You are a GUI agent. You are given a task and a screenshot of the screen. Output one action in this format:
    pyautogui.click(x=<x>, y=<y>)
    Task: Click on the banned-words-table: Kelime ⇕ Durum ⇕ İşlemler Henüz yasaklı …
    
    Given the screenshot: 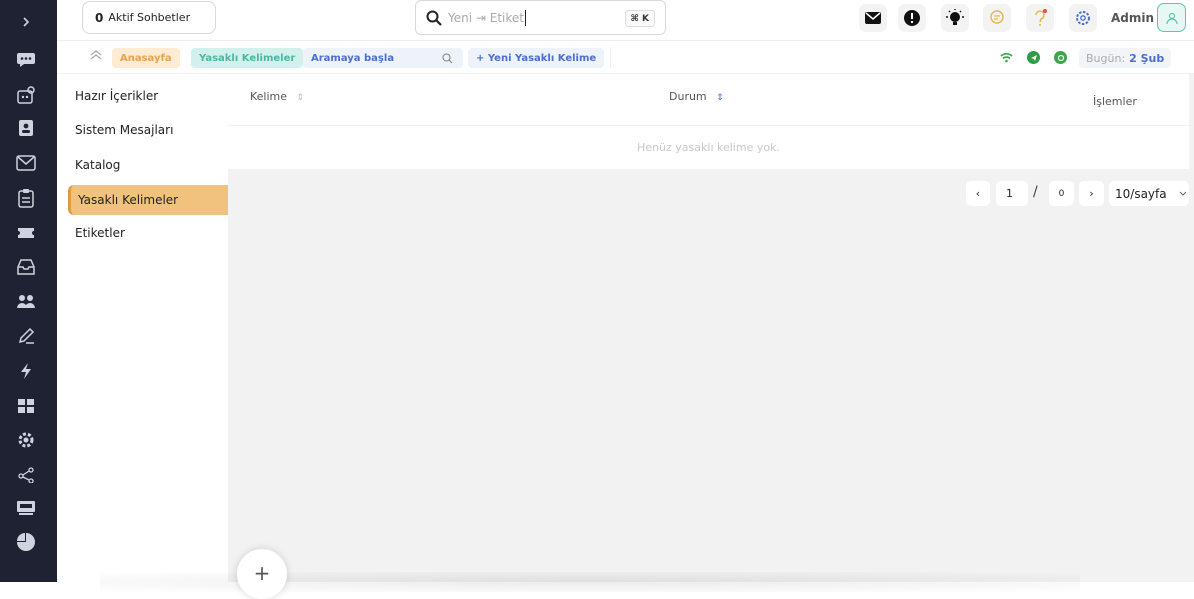 What is the action you would take?
    pyautogui.click(x=708, y=121)
    